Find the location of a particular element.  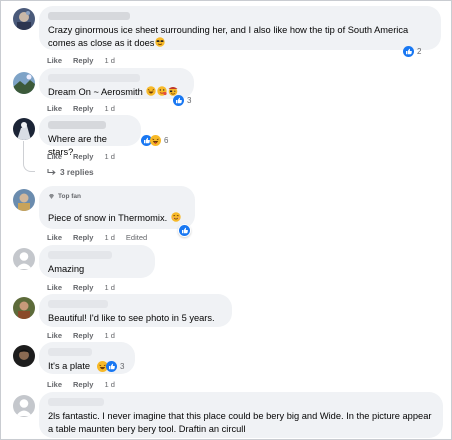

comment-actions: Like Reply 1 d Edited is located at coordinates (97, 237).